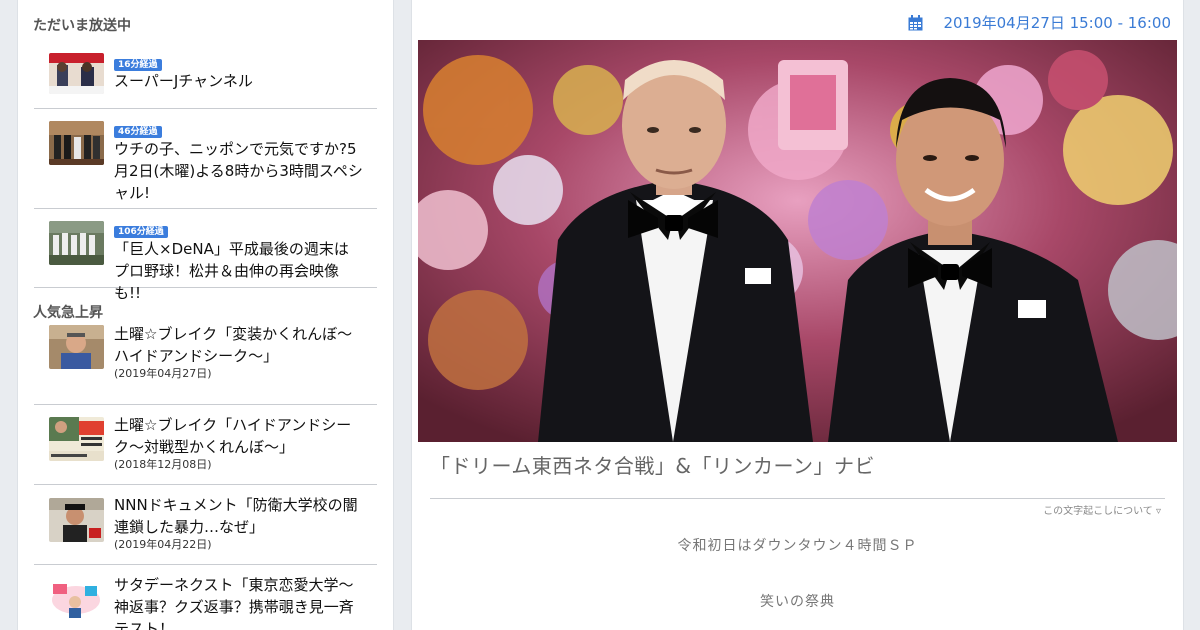 Image resolution: width=1200 pixels, height=630 pixels. I want to click on on-air-section-title: ただいま放送中, so click(82, 26).